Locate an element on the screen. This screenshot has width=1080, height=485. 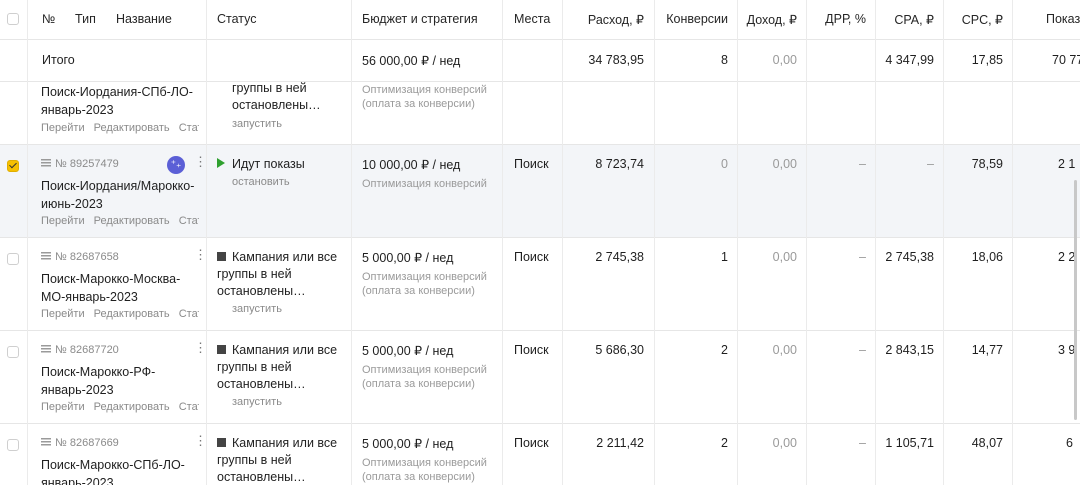
header-name: Название is located at coordinates (144, 19).